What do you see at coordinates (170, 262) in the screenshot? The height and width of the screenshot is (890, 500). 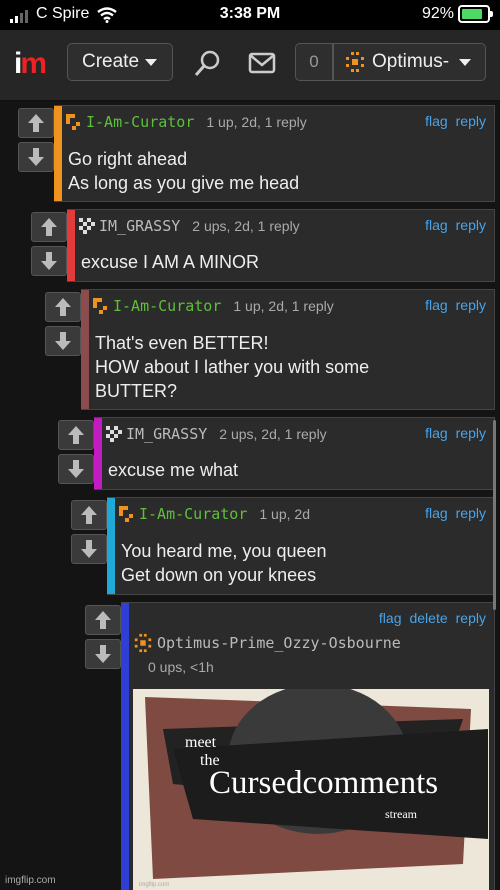 I see `comment-text: excuse I AM A MINOR` at bounding box center [170, 262].